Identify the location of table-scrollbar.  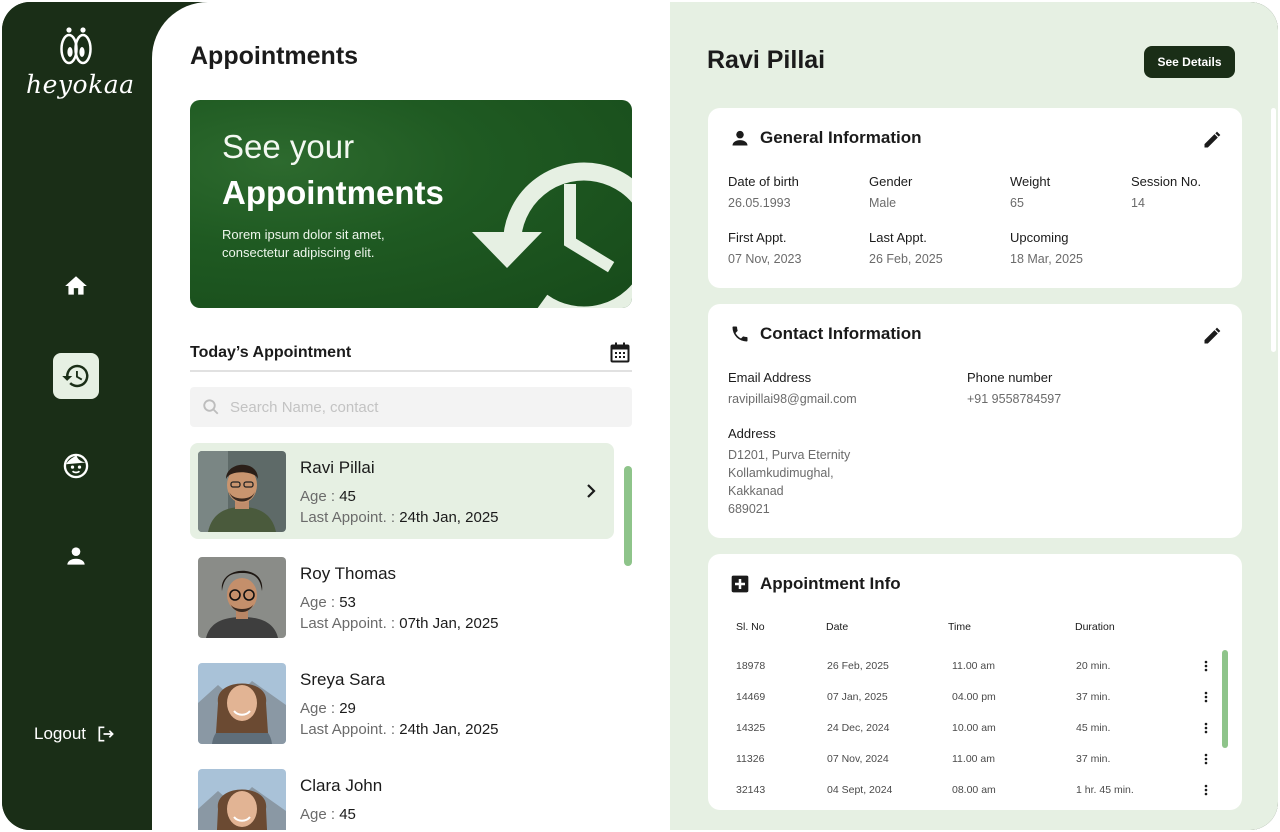
(1225, 699).